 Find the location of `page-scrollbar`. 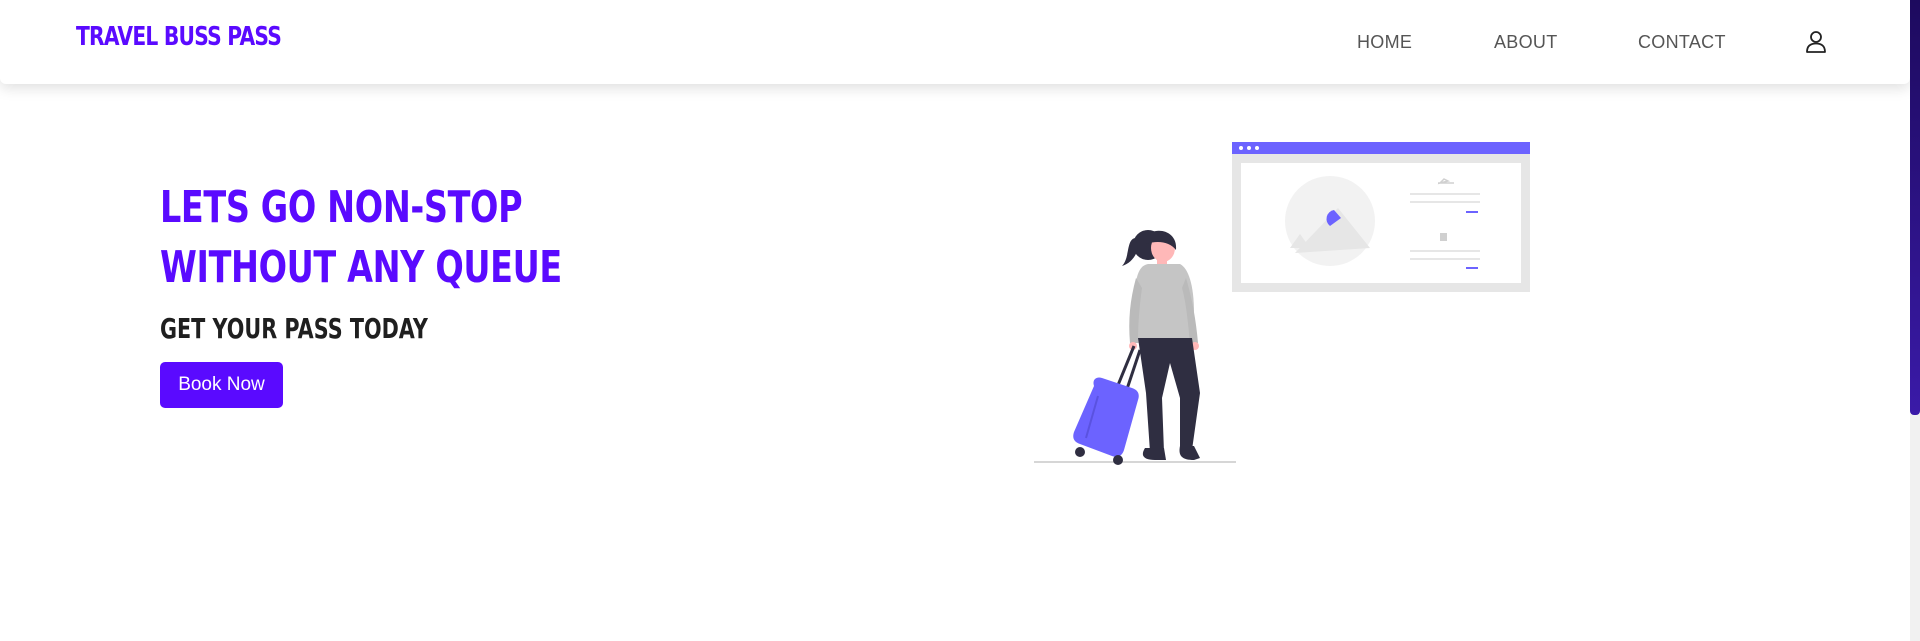

page-scrollbar is located at coordinates (1915, 320).